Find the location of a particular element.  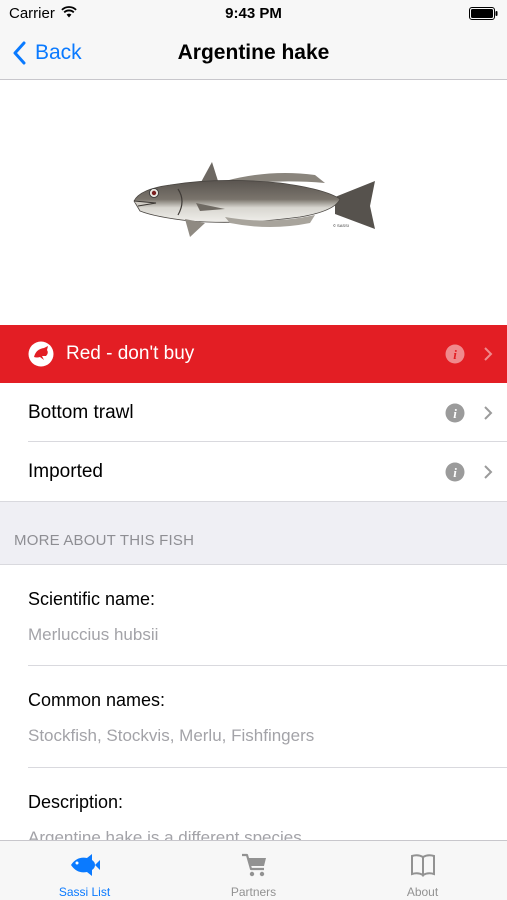

image-credit: © SASSI is located at coordinates (341, 225).